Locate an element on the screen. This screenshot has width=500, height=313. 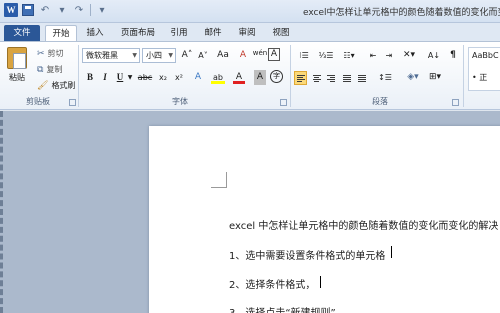
text-effects-button: A is located at coordinates (198, 77).